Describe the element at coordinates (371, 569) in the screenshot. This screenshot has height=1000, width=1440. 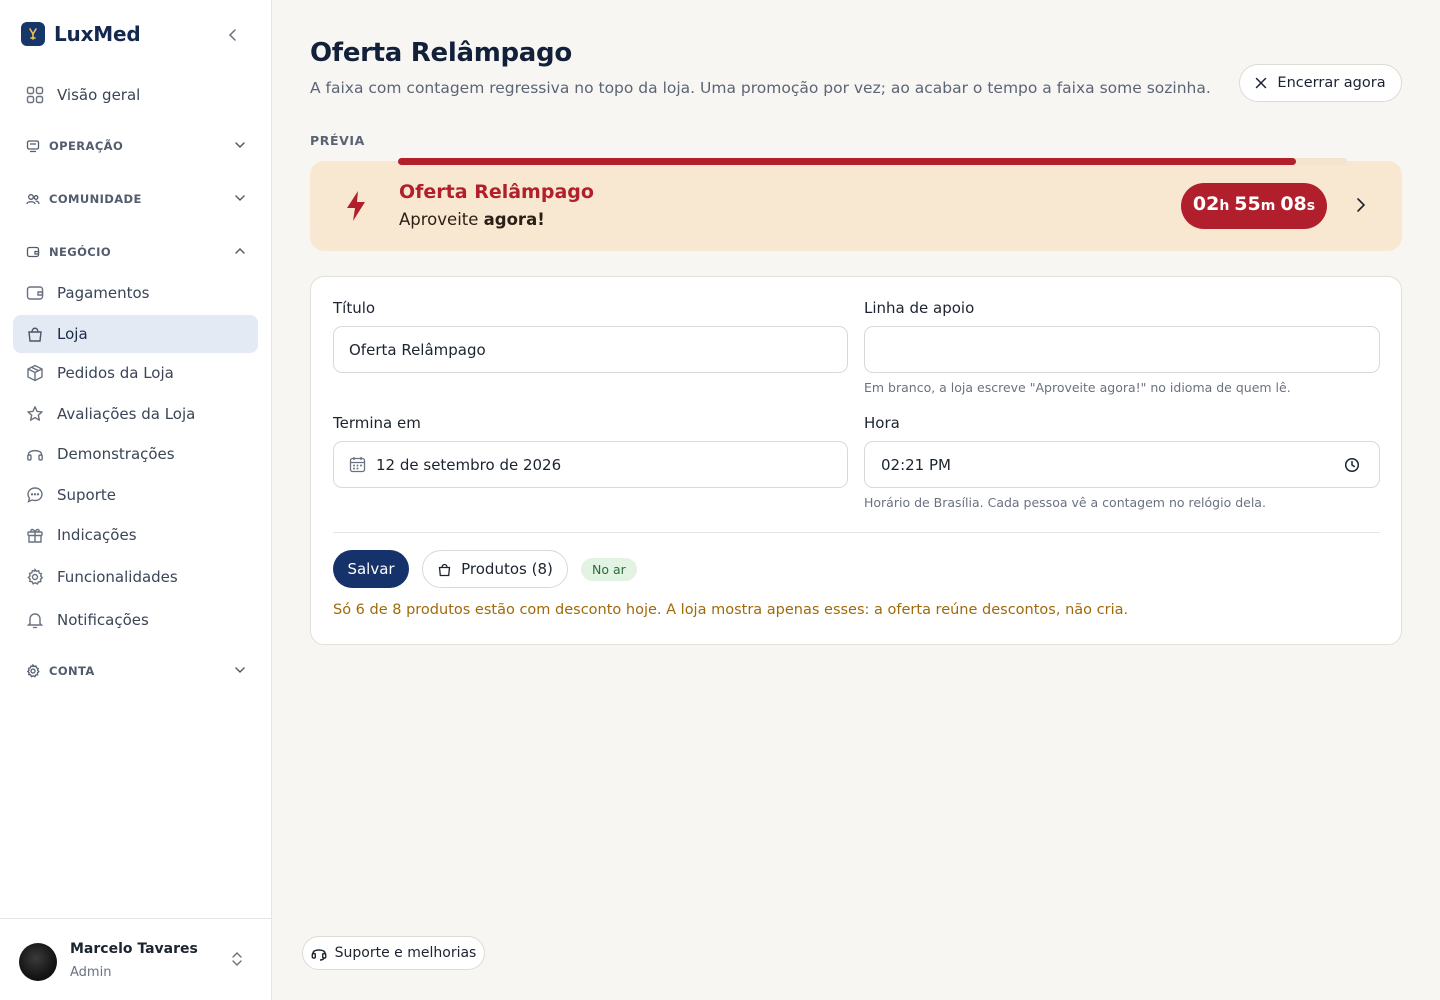
I see `save-button: Salvar` at that location.